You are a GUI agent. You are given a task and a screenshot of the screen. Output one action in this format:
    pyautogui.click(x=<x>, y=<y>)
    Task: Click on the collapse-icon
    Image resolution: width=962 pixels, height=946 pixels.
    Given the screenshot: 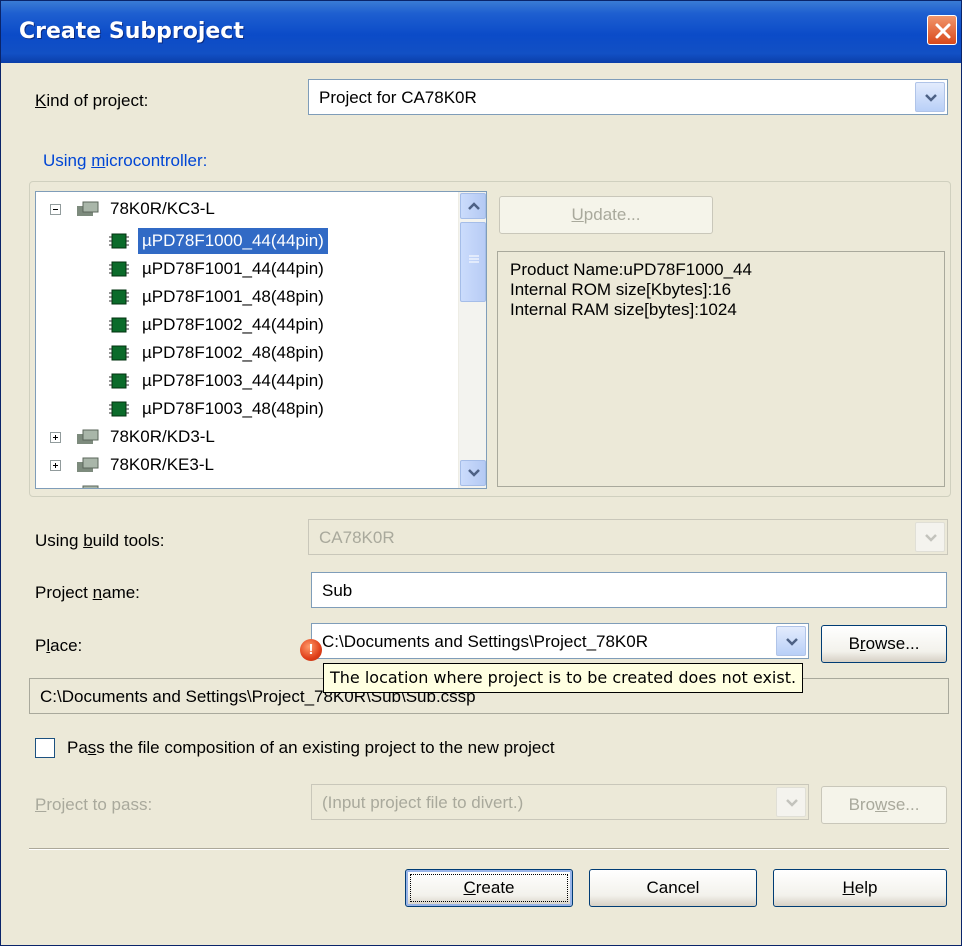 What is the action you would take?
    pyautogui.click(x=55, y=209)
    